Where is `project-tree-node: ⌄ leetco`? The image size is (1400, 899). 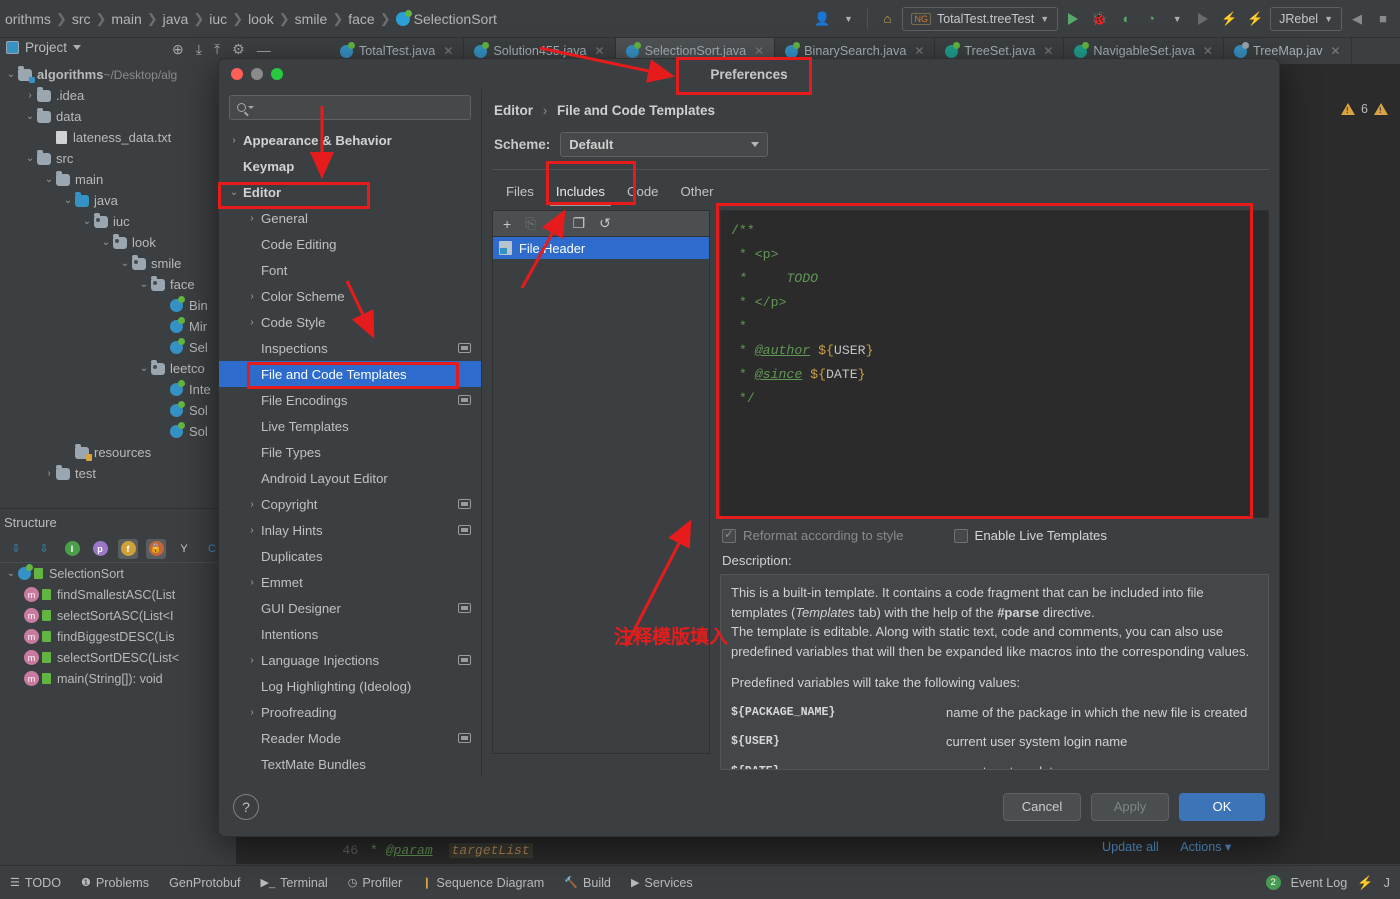
project-tree-node: ⌄ leetco is located at coordinates (118, 368).